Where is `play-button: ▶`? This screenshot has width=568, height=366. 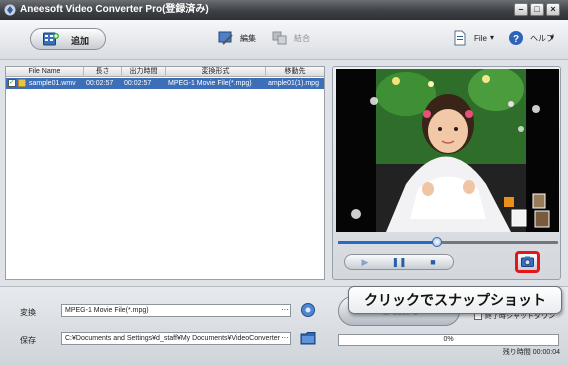 play-button: ▶ is located at coordinates (365, 262).